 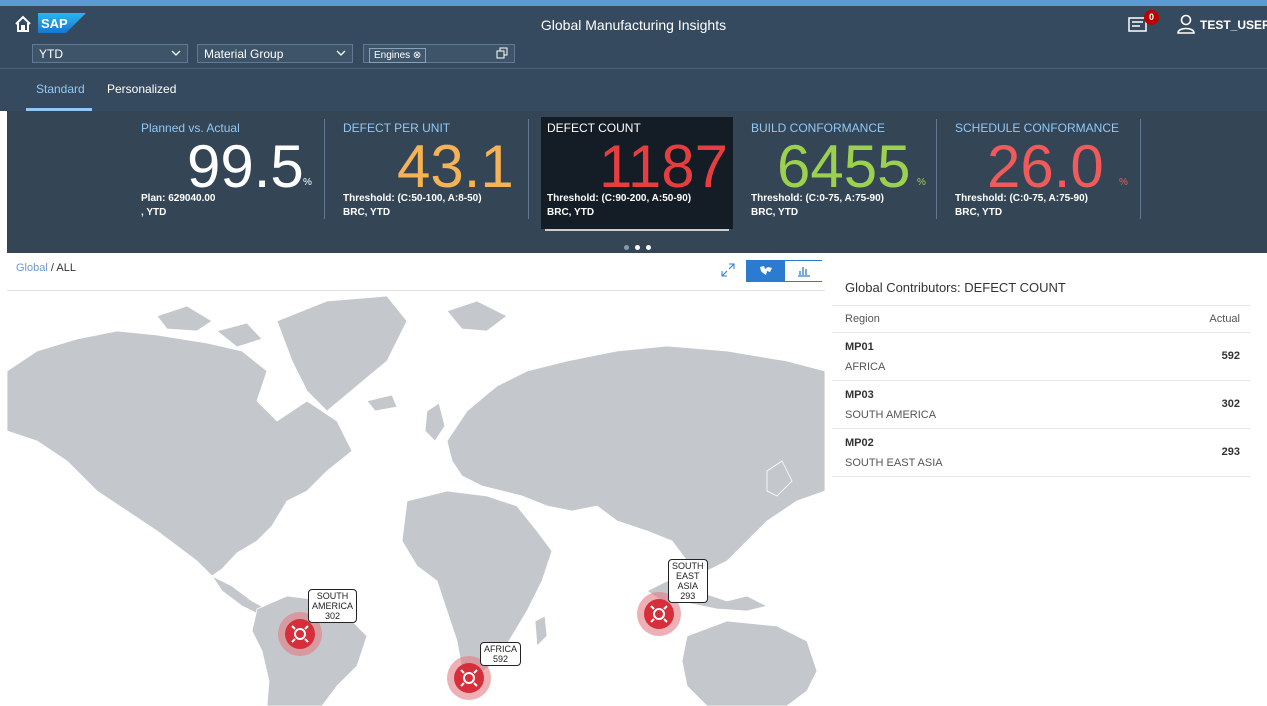 What do you see at coordinates (1230, 452) in the screenshot?
I see `row-actual: 293` at bounding box center [1230, 452].